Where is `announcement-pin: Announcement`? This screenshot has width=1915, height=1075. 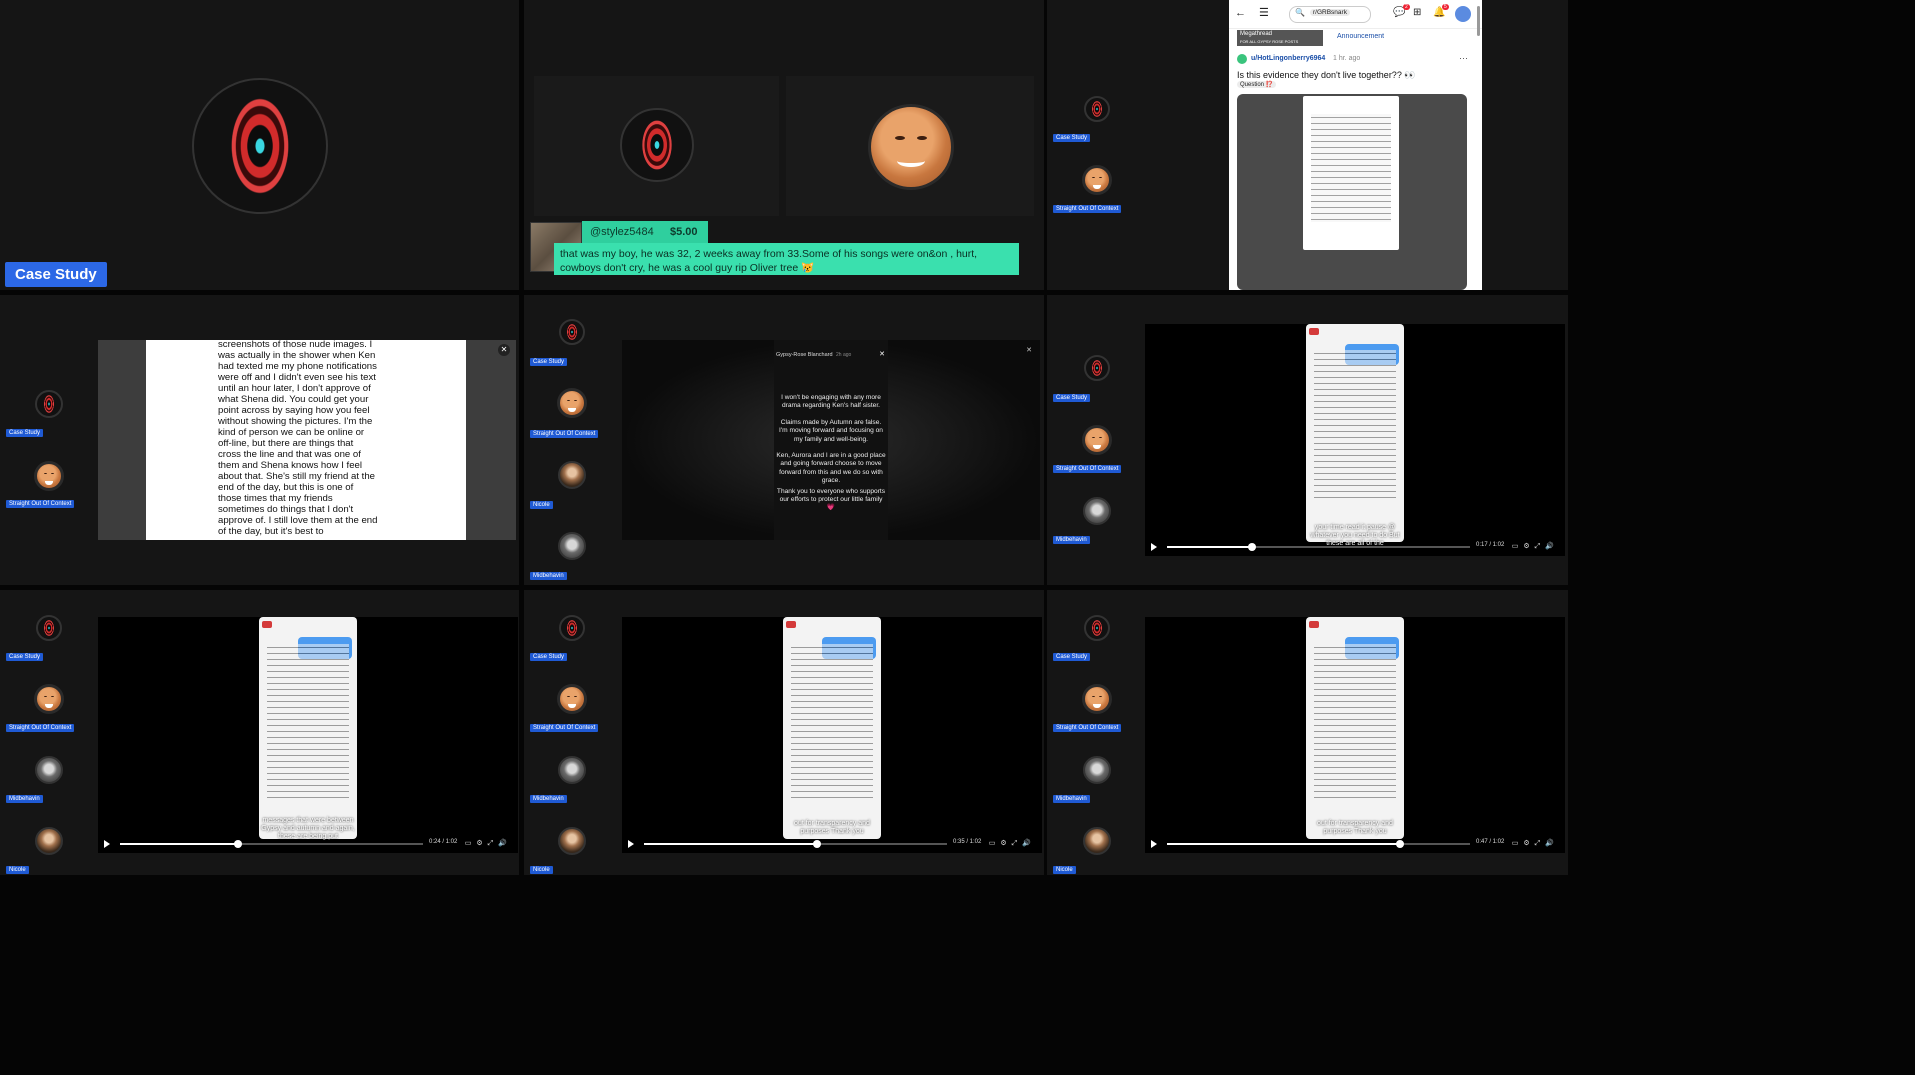 announcement-pin: Announcement is located at coordinates (1360, 36).